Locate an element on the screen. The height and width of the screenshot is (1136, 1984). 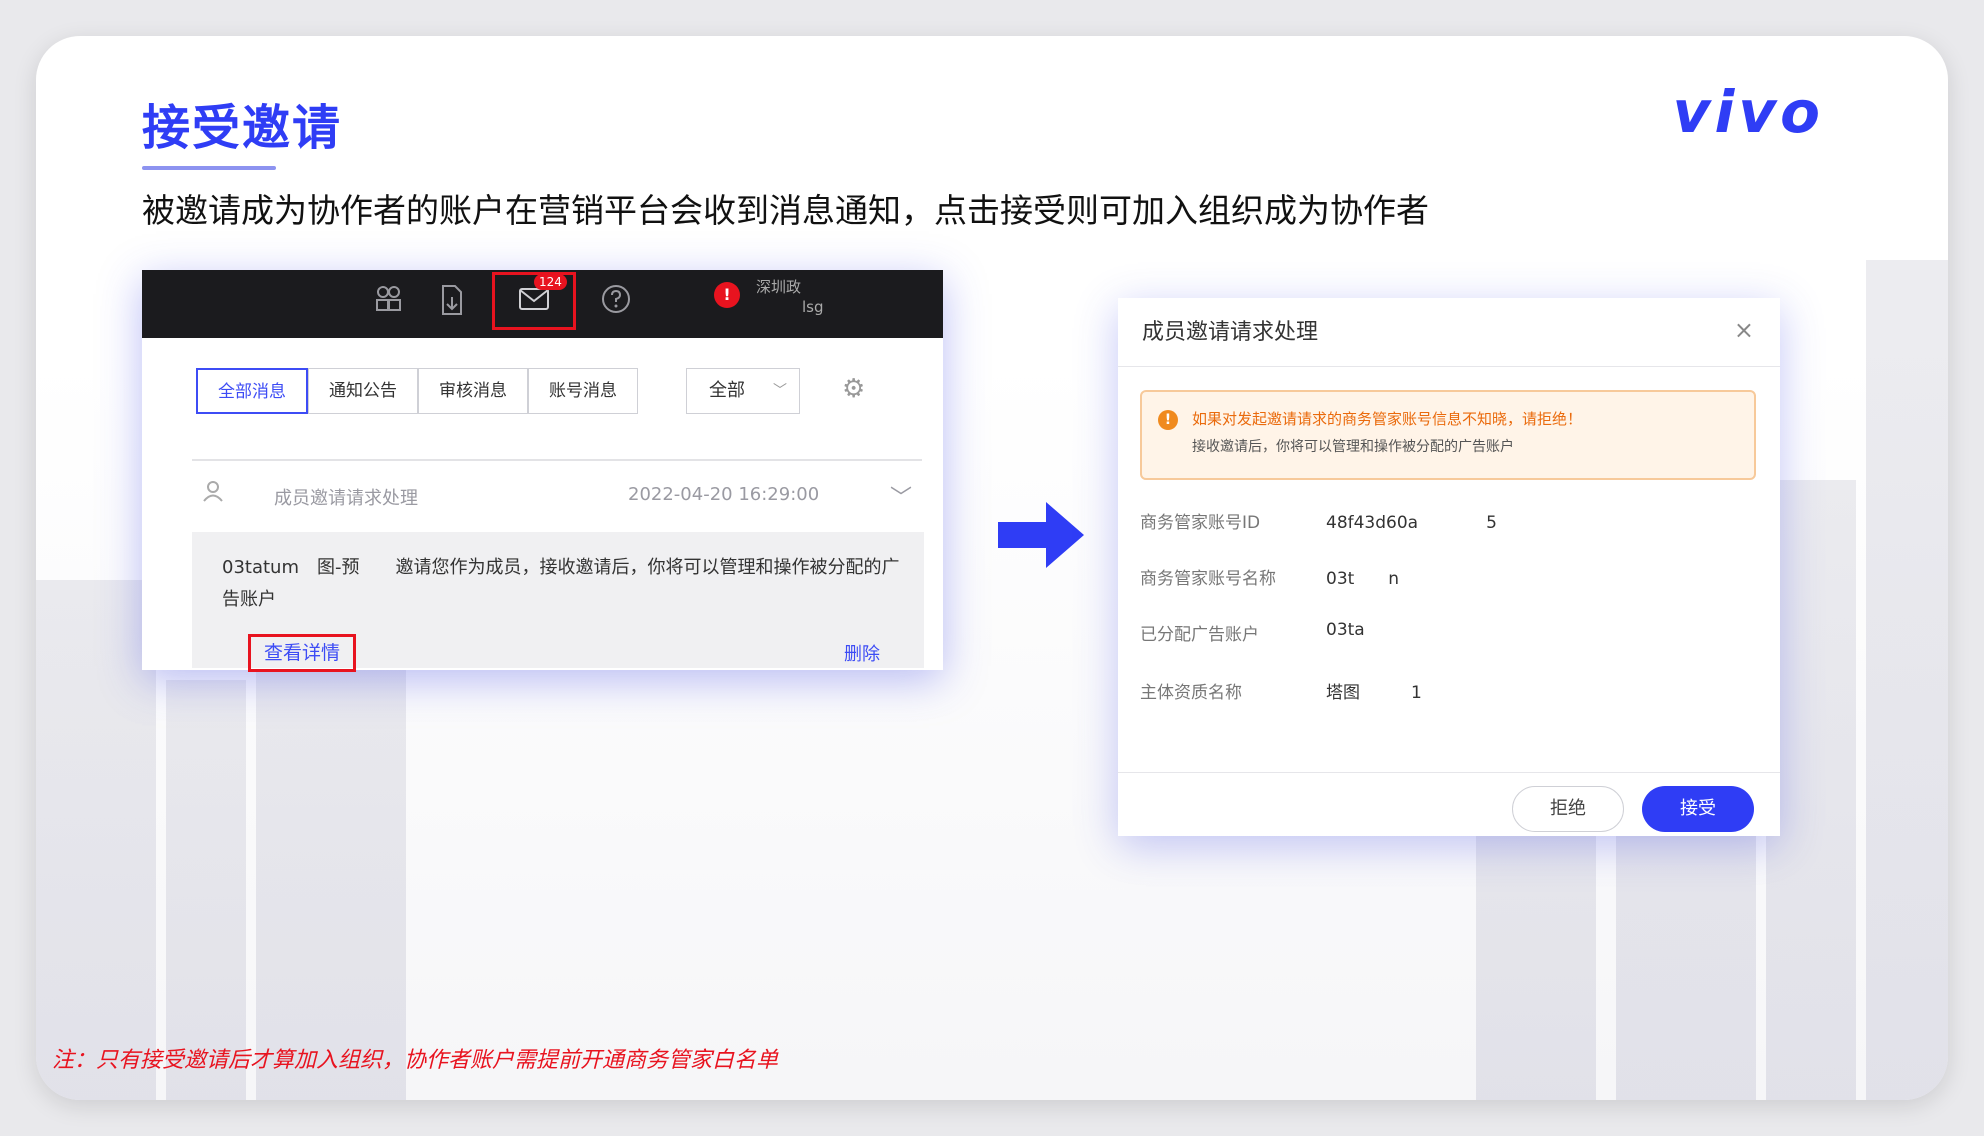
filter-select-value: 全部 is located at coordinates (727, 390).